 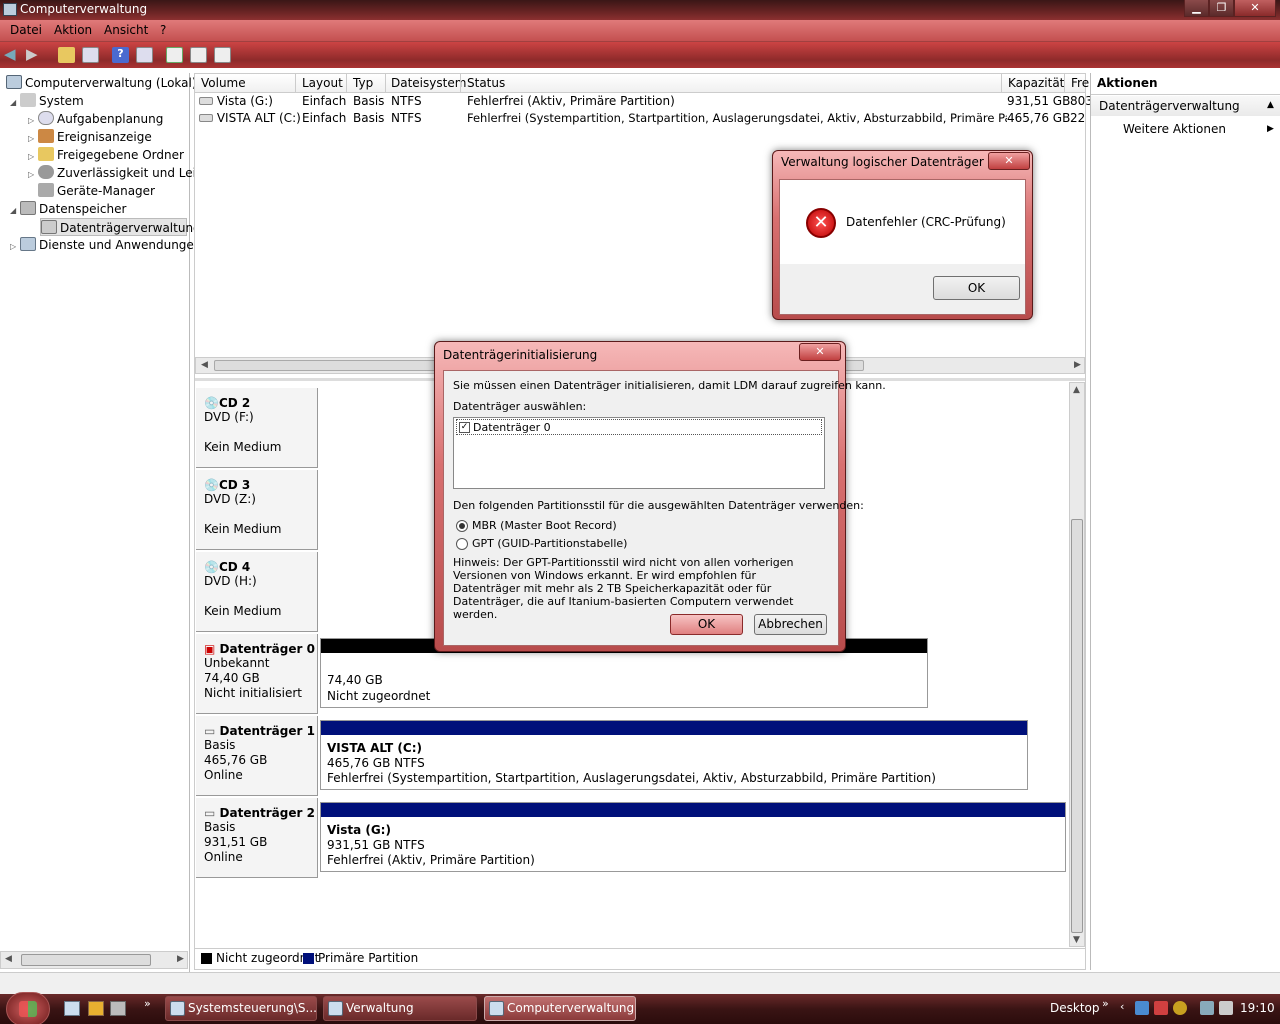 What do you see at coordinates (639, 427) in the screenshot?
I see `list-item: ✓ Datenträger 0` at bounding box center [639, 427].